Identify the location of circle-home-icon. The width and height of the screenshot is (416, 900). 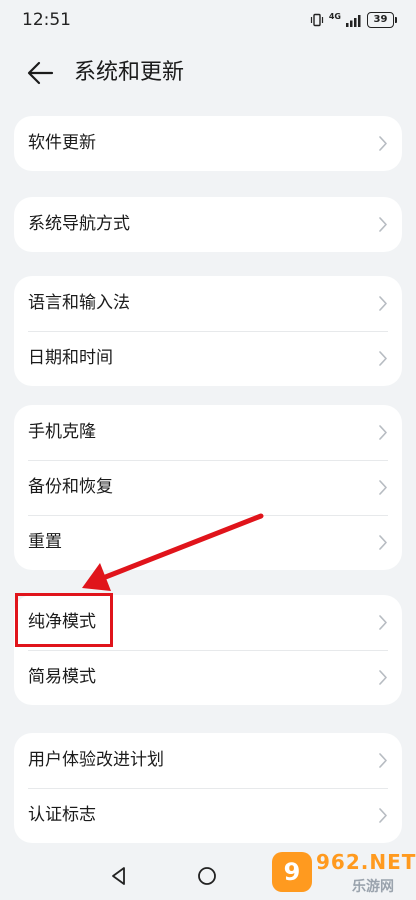
(207, 876).